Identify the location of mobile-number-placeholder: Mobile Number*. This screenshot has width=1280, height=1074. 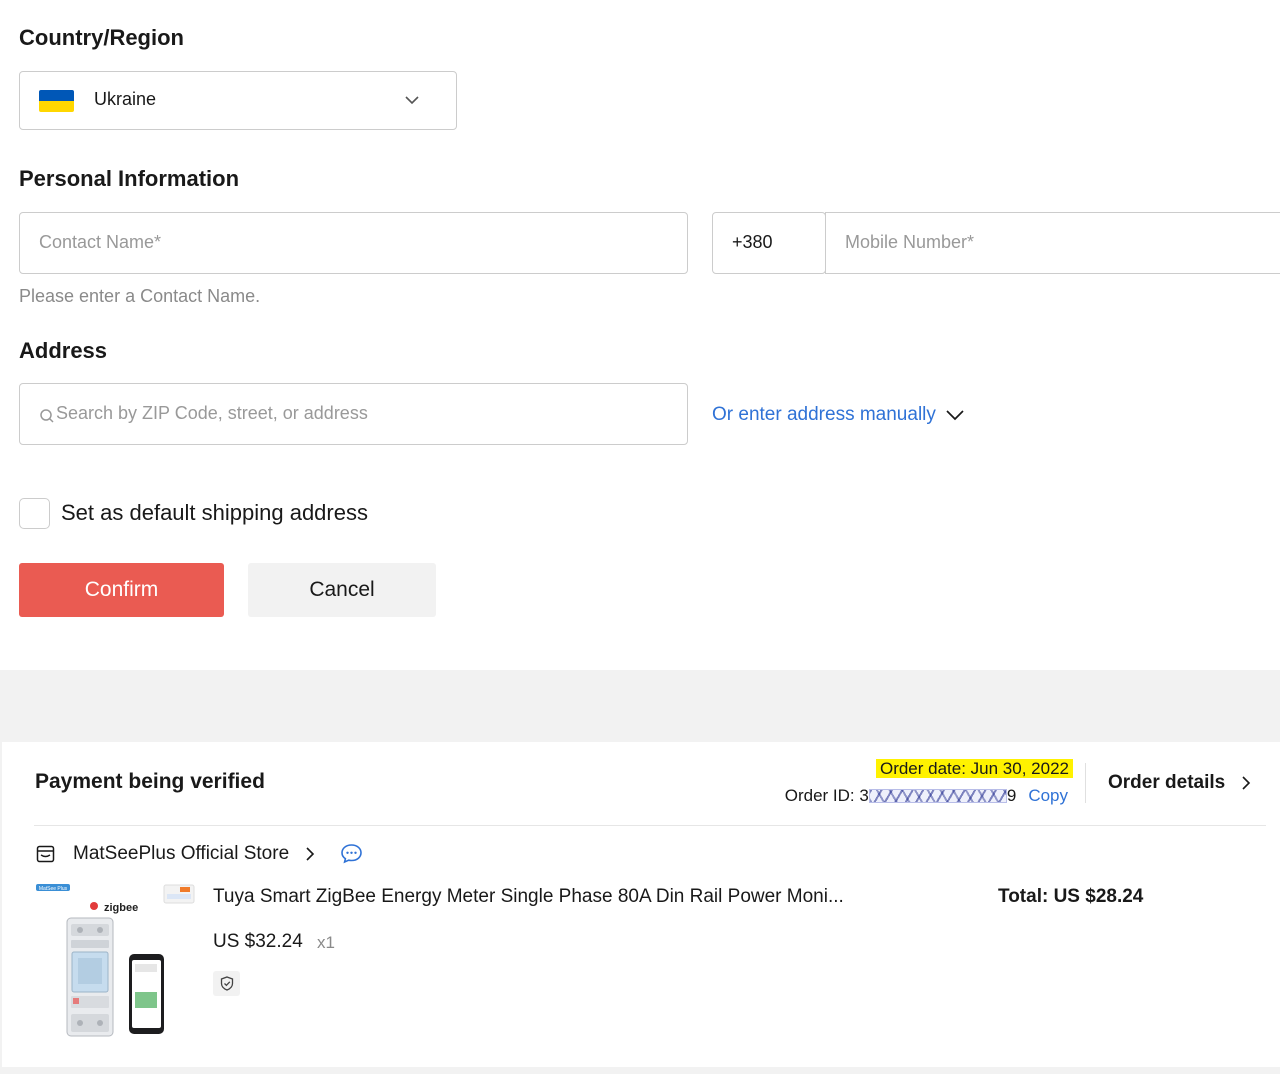
(910, 242).